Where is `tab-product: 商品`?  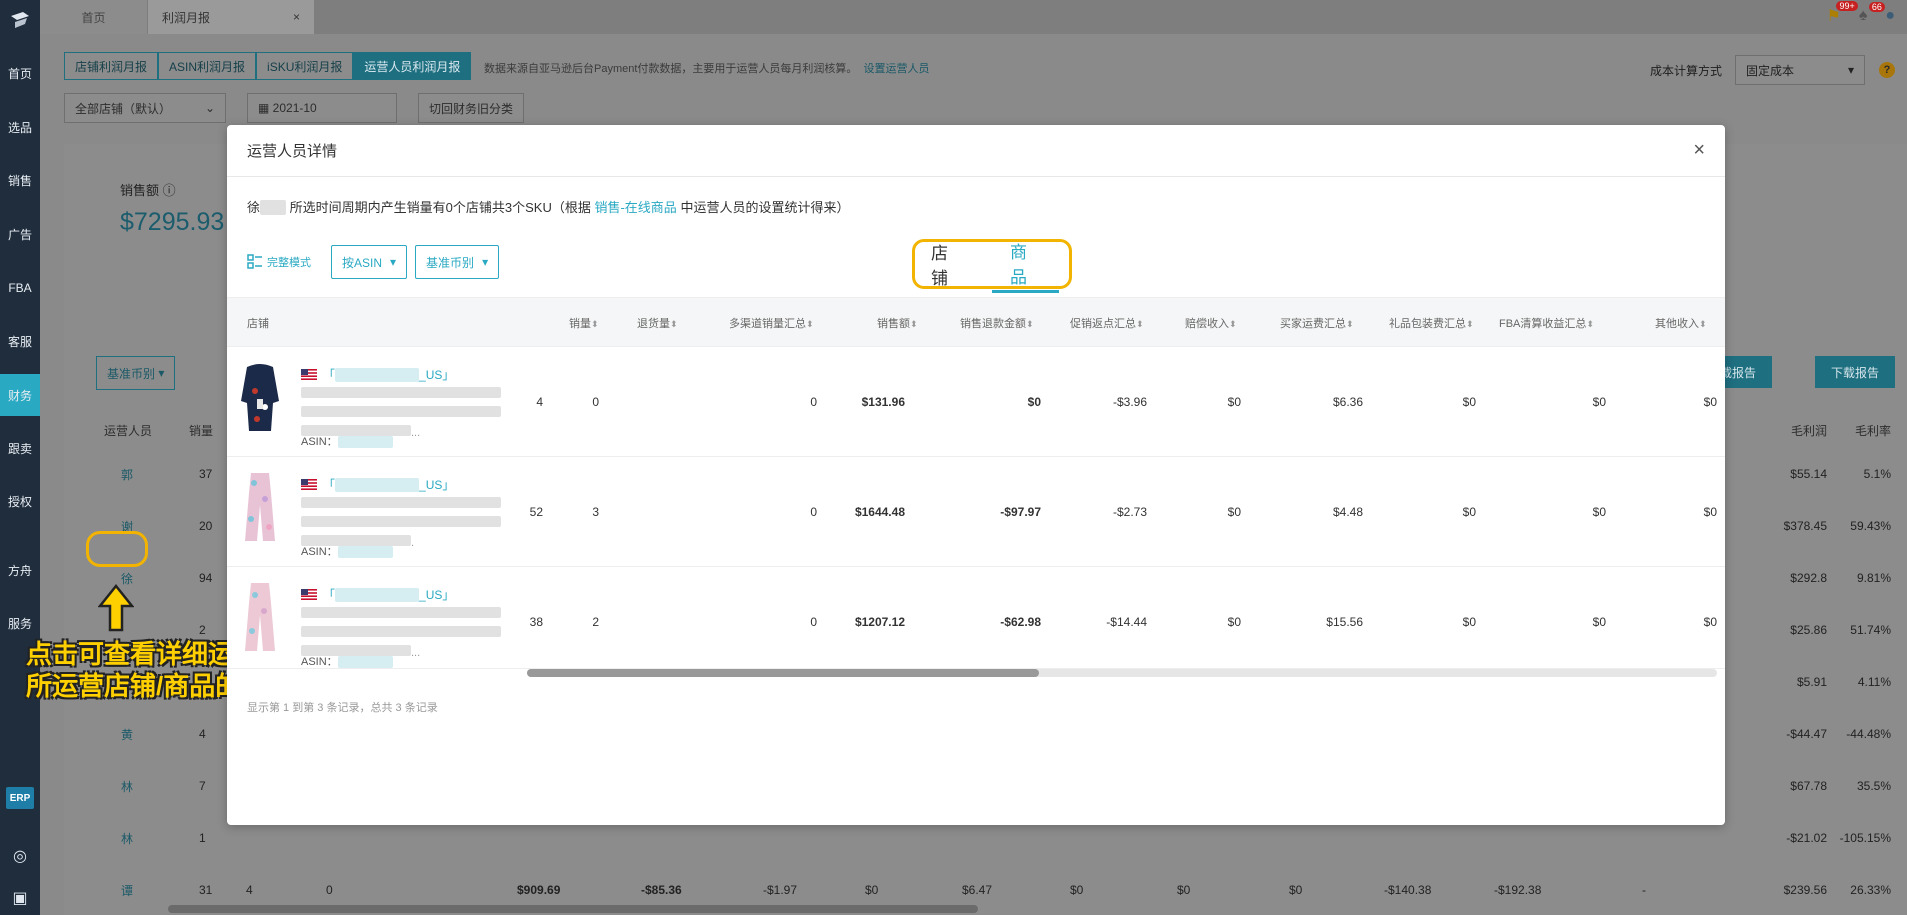
tab-product: 商品 is located at coordinates (1025, 264).